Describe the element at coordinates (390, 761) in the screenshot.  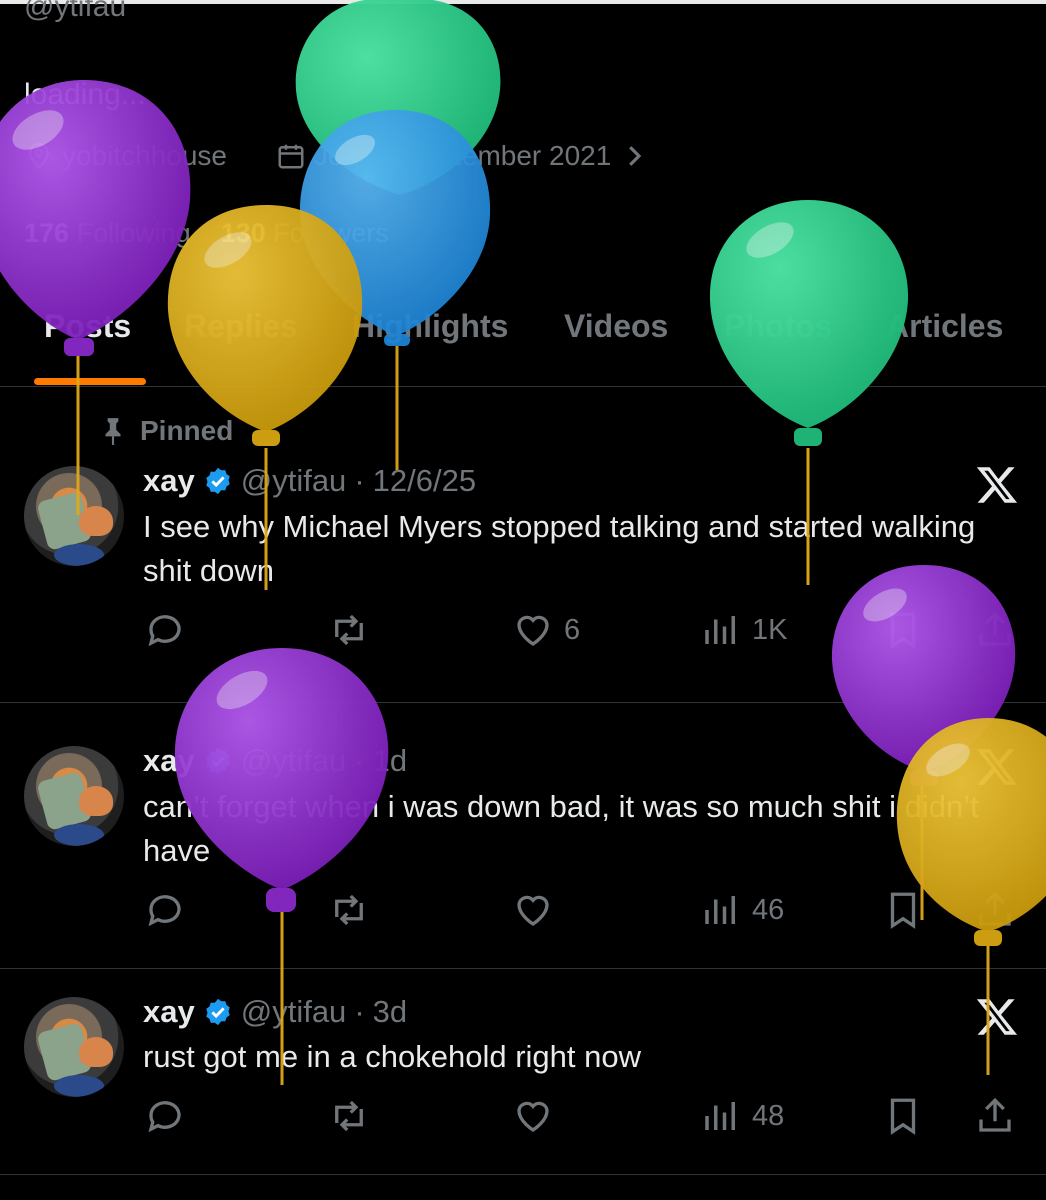
I see `post-time: 1d` at that location.